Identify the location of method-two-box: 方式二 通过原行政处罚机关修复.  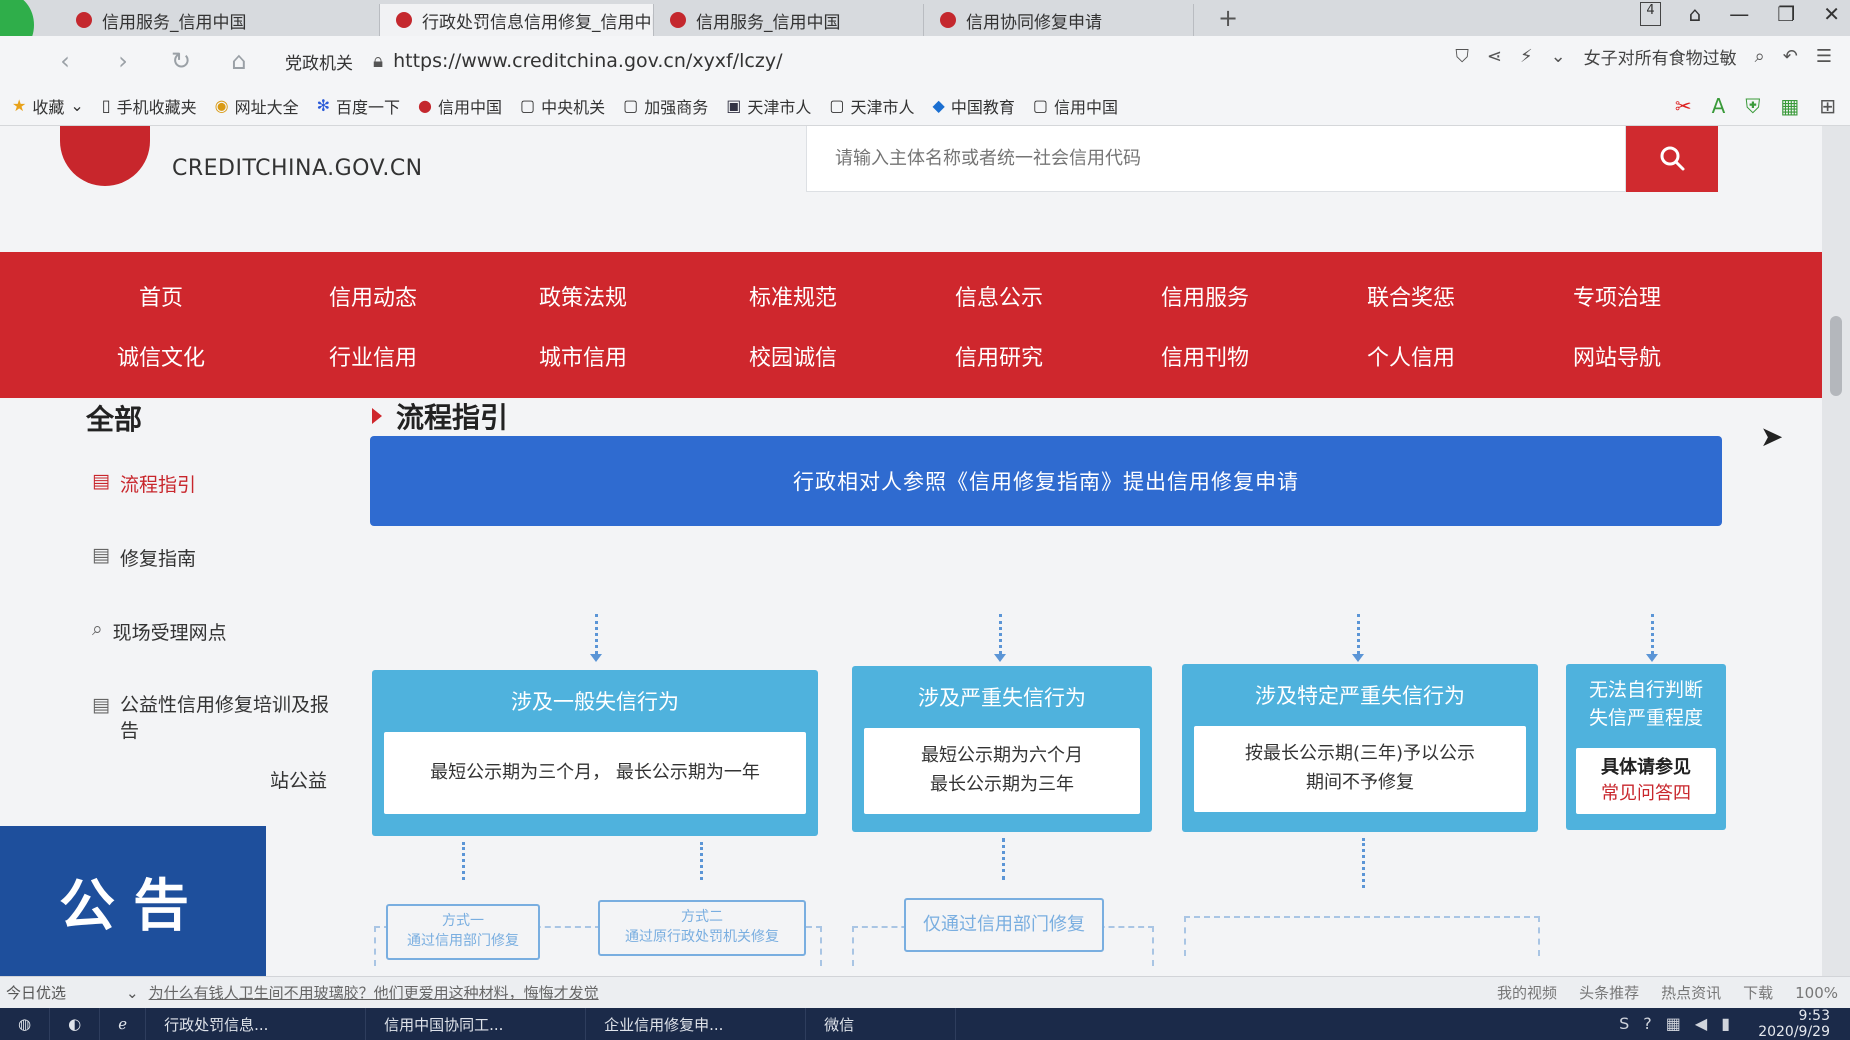
(702, 928).